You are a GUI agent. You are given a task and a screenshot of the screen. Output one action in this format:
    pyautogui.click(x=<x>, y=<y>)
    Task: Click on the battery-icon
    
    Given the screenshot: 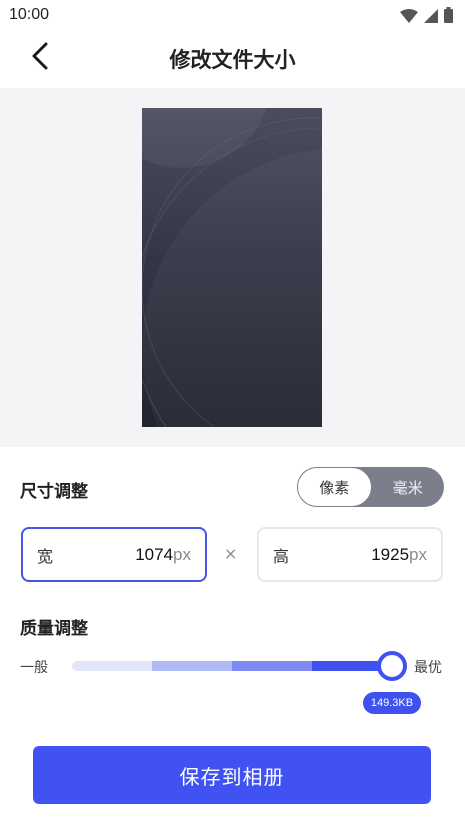 What is the action you would take?
    pyautogui.click(x=448, y=17)
    